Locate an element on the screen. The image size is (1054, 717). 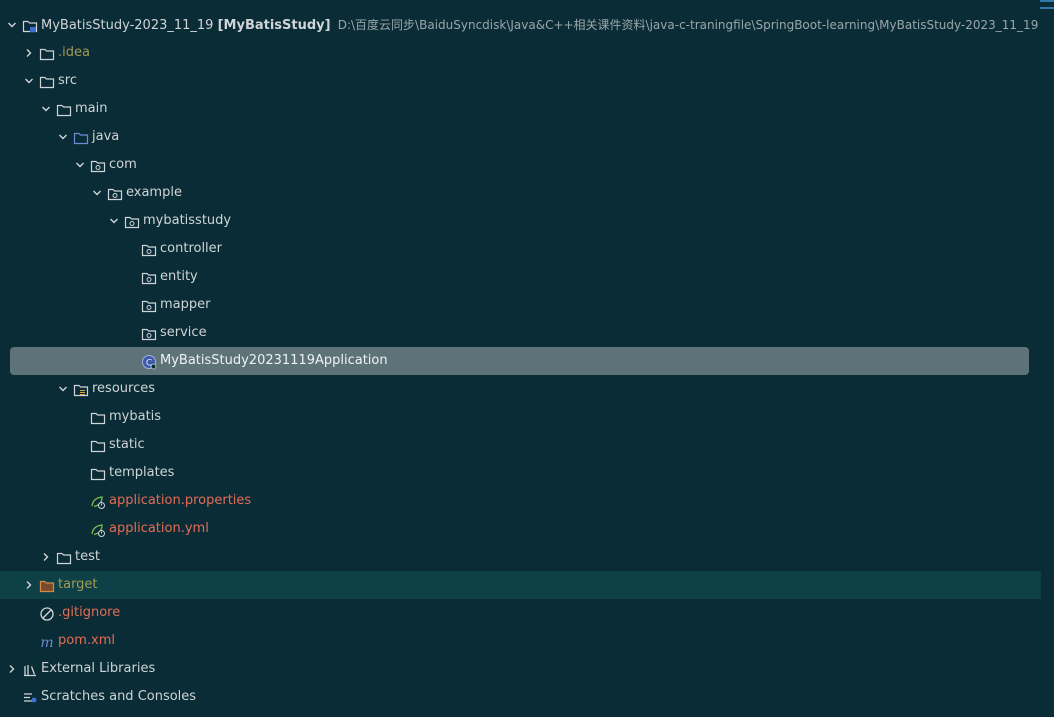
resources-root-folder-icon is located at coordinates (81, 389).